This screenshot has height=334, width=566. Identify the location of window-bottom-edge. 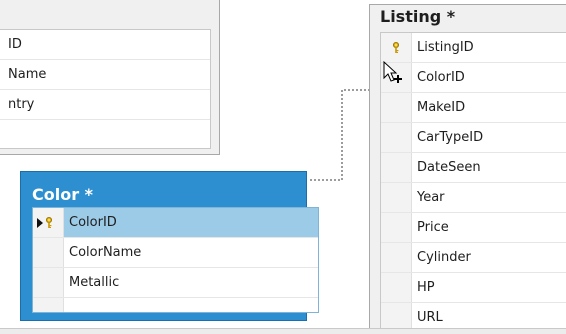
(283, 331).